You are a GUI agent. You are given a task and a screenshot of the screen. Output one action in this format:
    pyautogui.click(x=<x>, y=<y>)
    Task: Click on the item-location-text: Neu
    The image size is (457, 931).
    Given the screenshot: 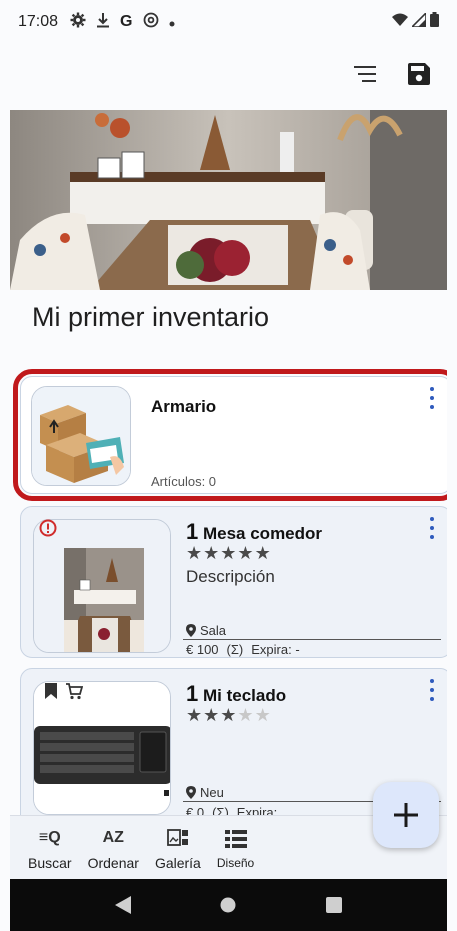 What is the action you would take?
    pyautogui.click(x=212, y=792)
    